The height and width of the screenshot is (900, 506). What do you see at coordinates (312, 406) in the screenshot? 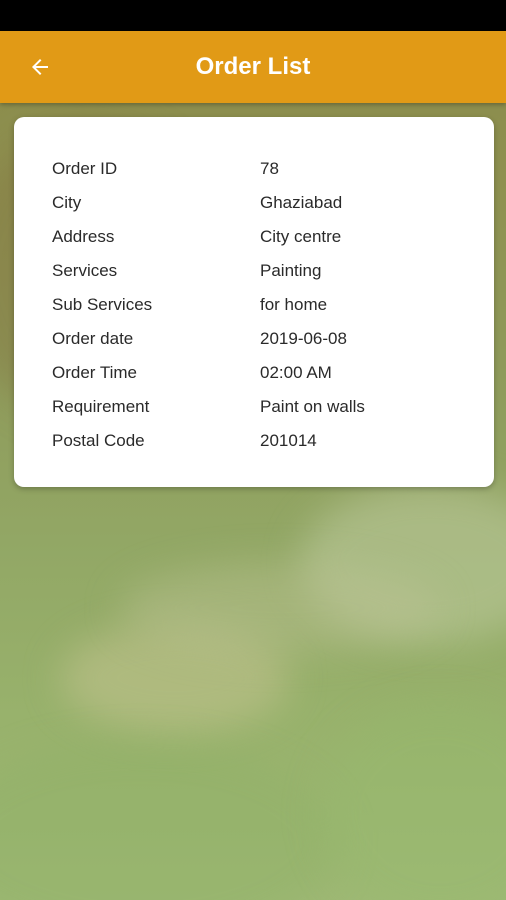
I see `requirement-value: Paint on walls` at bounding box center [312, 406].